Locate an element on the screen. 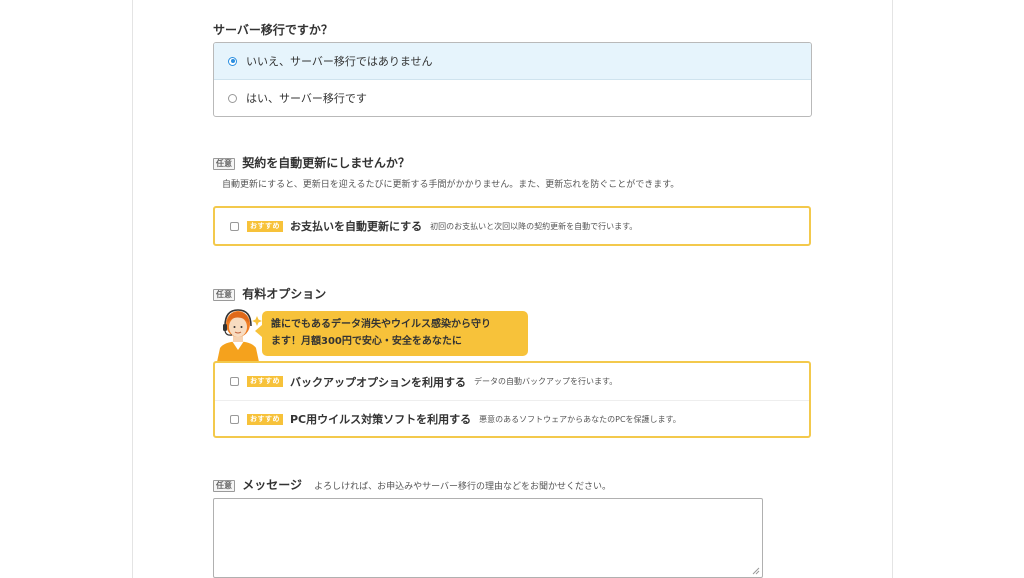 Image resolution: width=1024 pixels, height=578 pixels. message-note: よろしければ、お申込みやサーバー移行の理由などをお聞かせください。 is located at coordinates (463, 487).